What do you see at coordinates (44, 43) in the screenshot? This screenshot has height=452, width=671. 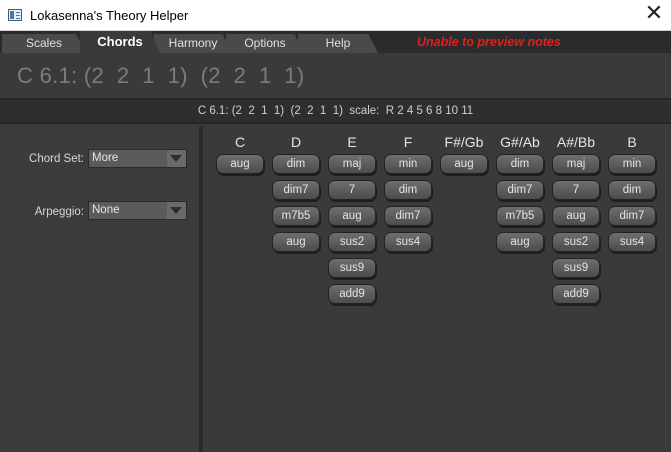 I see `tab-scales: Scales` at bounding box center [44, 43].